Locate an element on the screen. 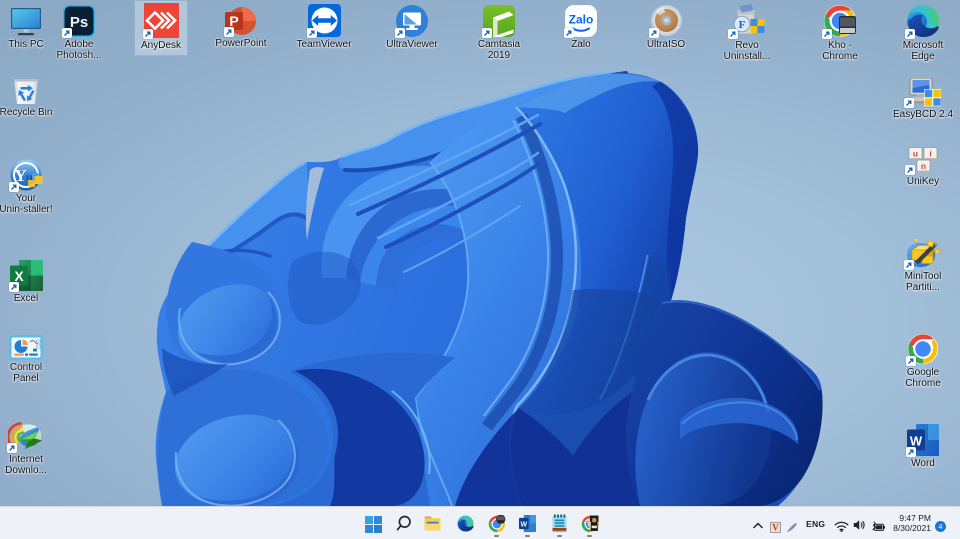 The width and height of the screenshot is (960, 539). svg-text: n is located at coordinates (922, 166).